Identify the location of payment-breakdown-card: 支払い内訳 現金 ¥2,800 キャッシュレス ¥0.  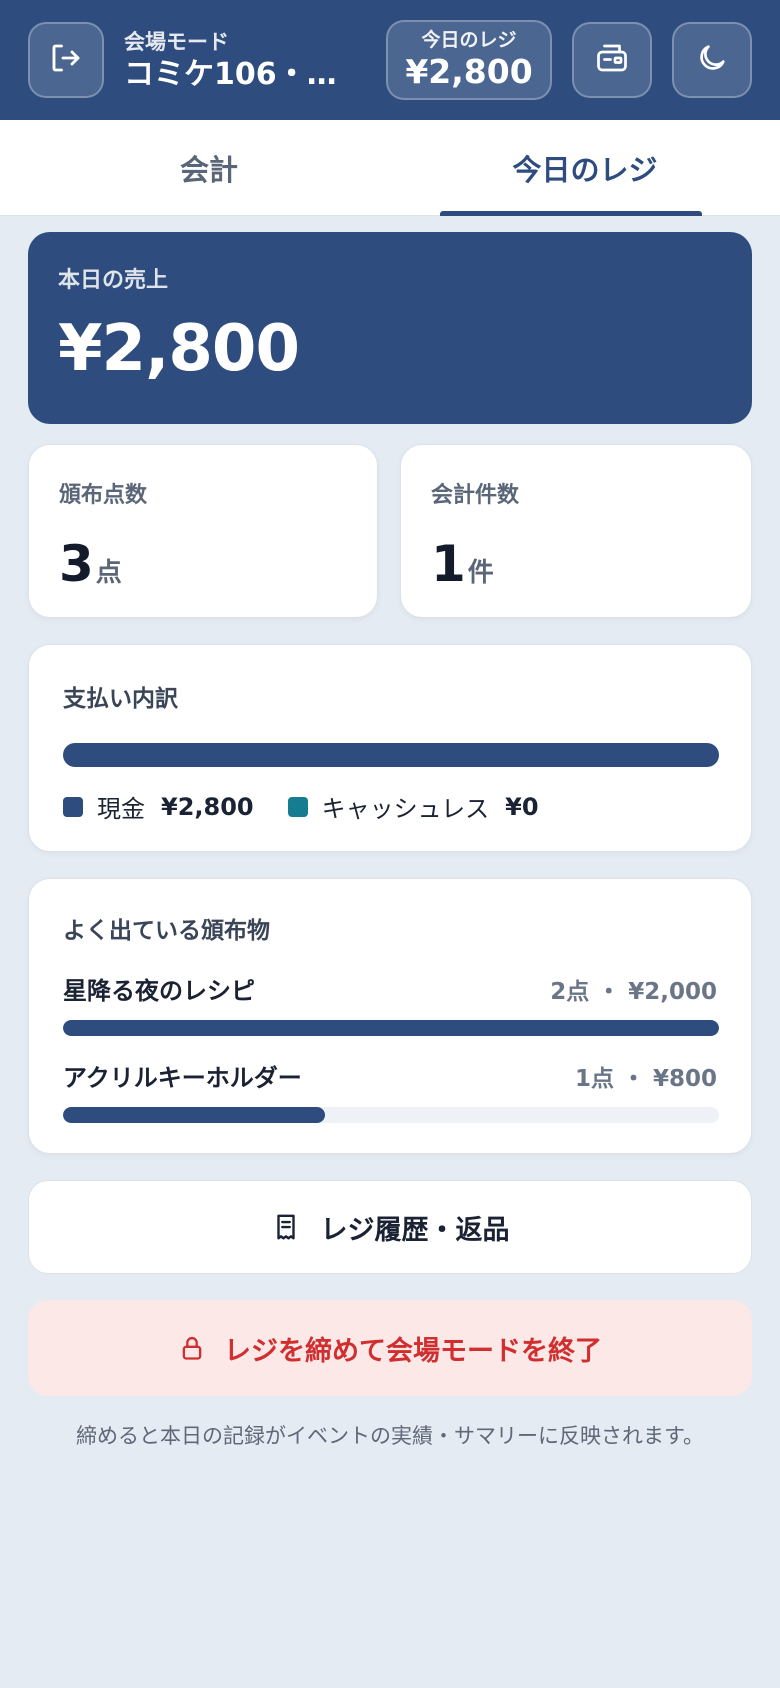
(390, 748).